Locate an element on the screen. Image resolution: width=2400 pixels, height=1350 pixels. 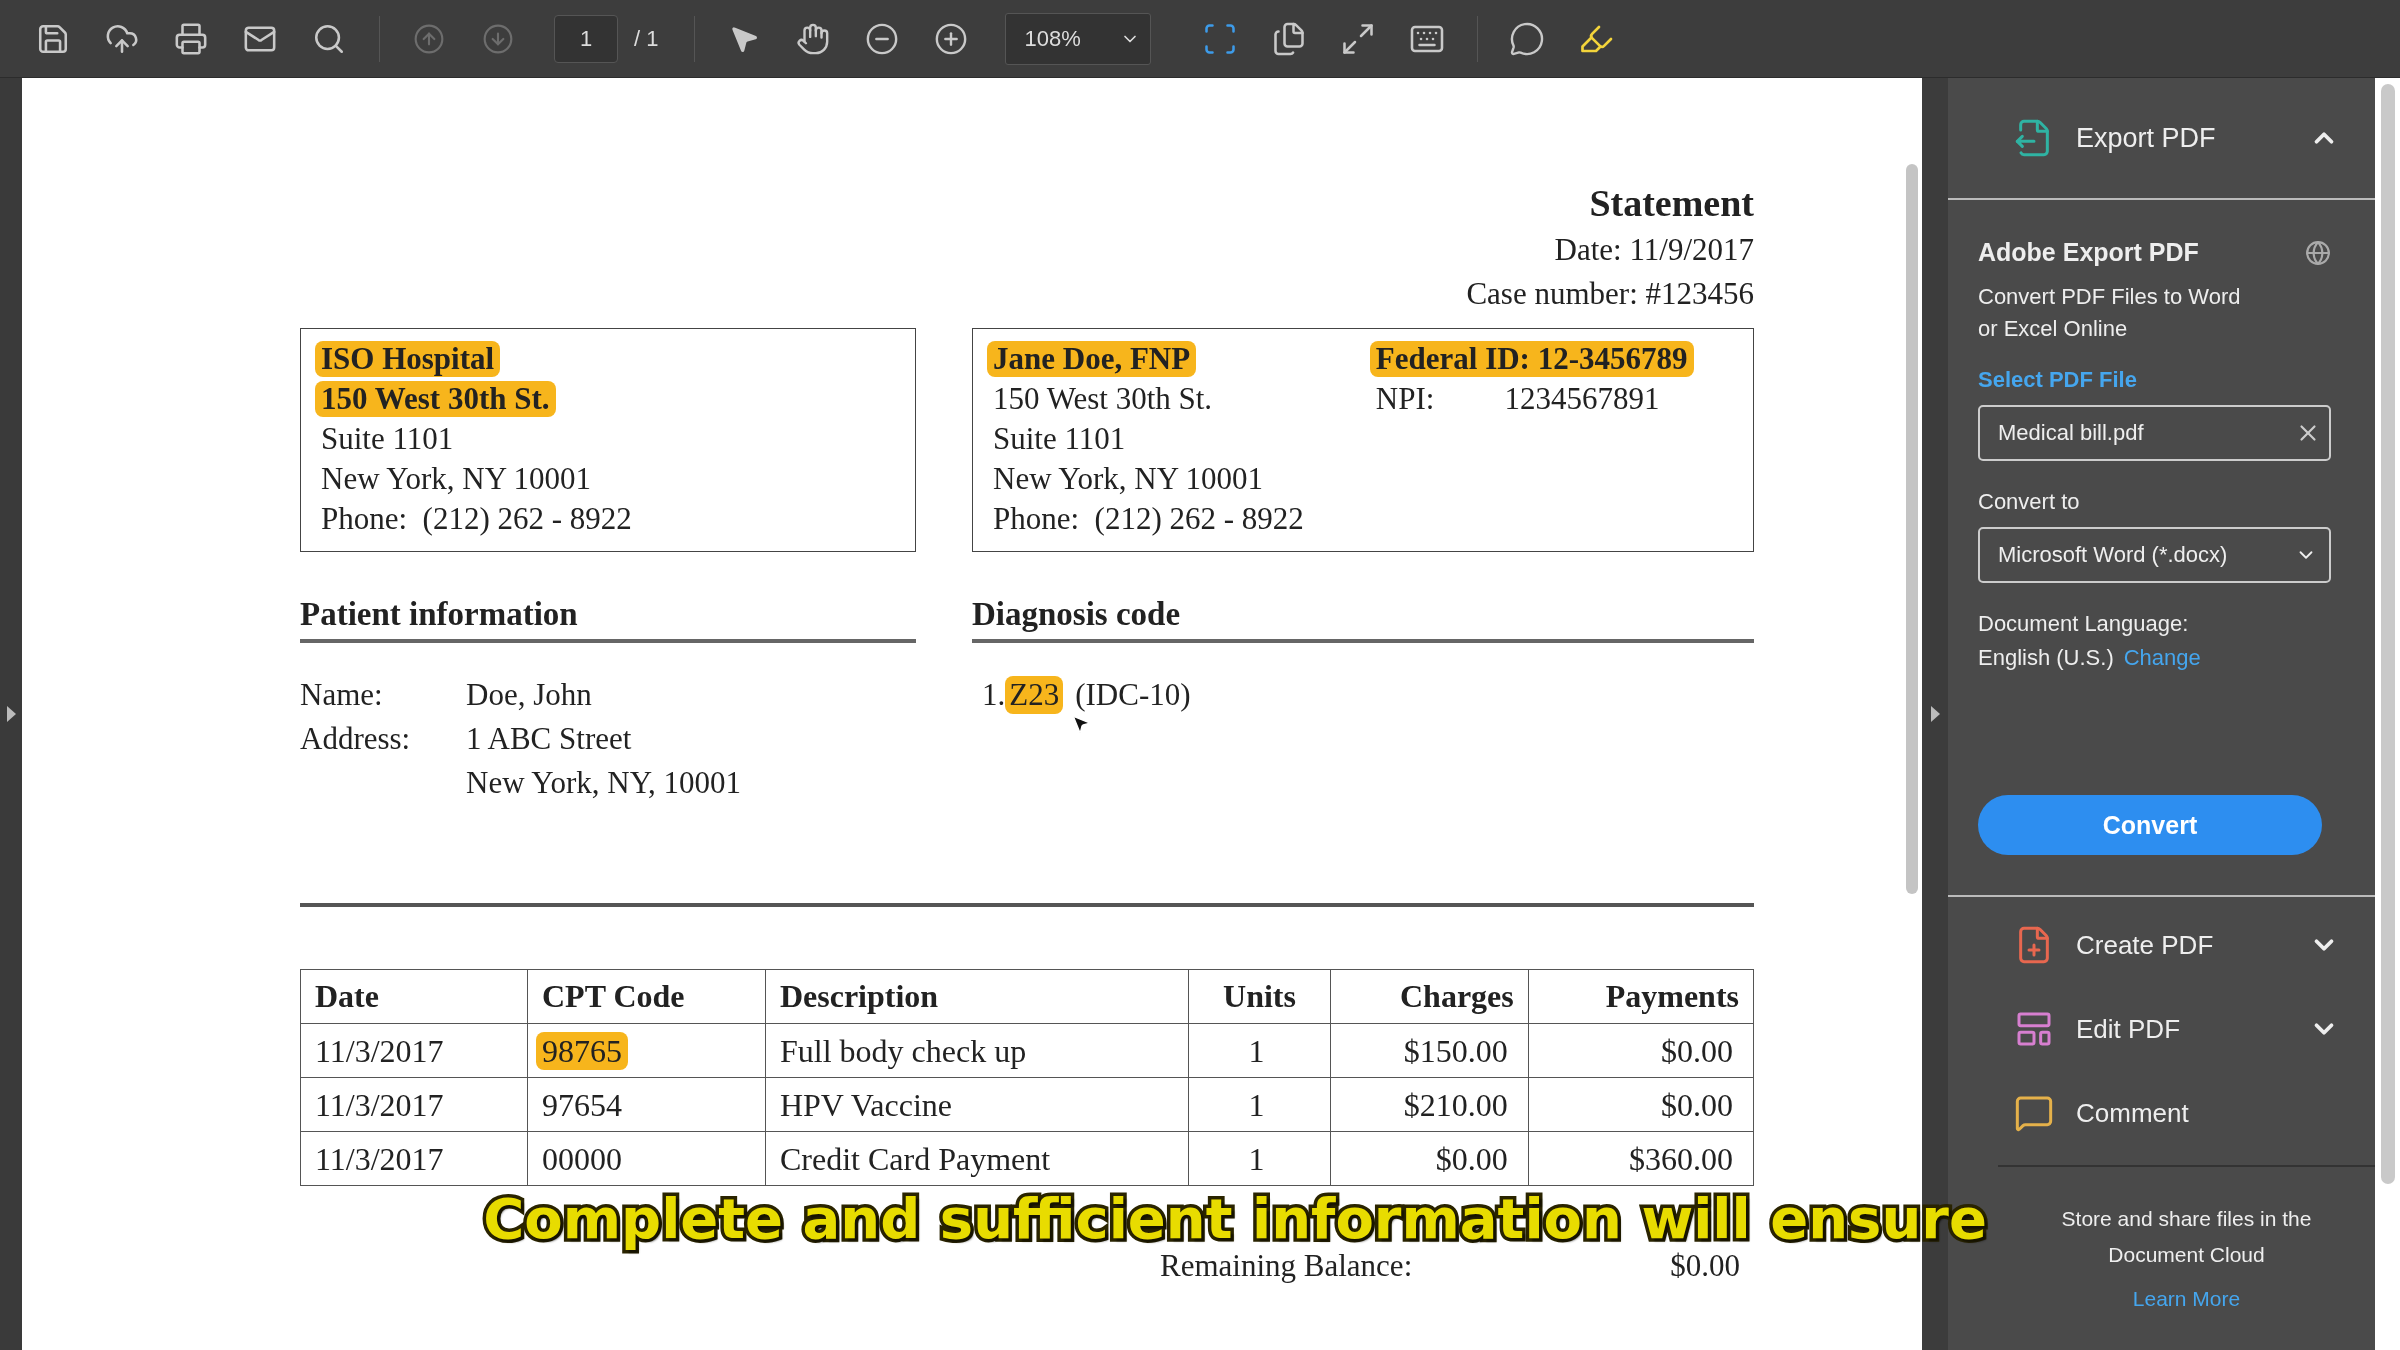
address-line: 150 West 30th St. is located at coordinates (1103, 399).